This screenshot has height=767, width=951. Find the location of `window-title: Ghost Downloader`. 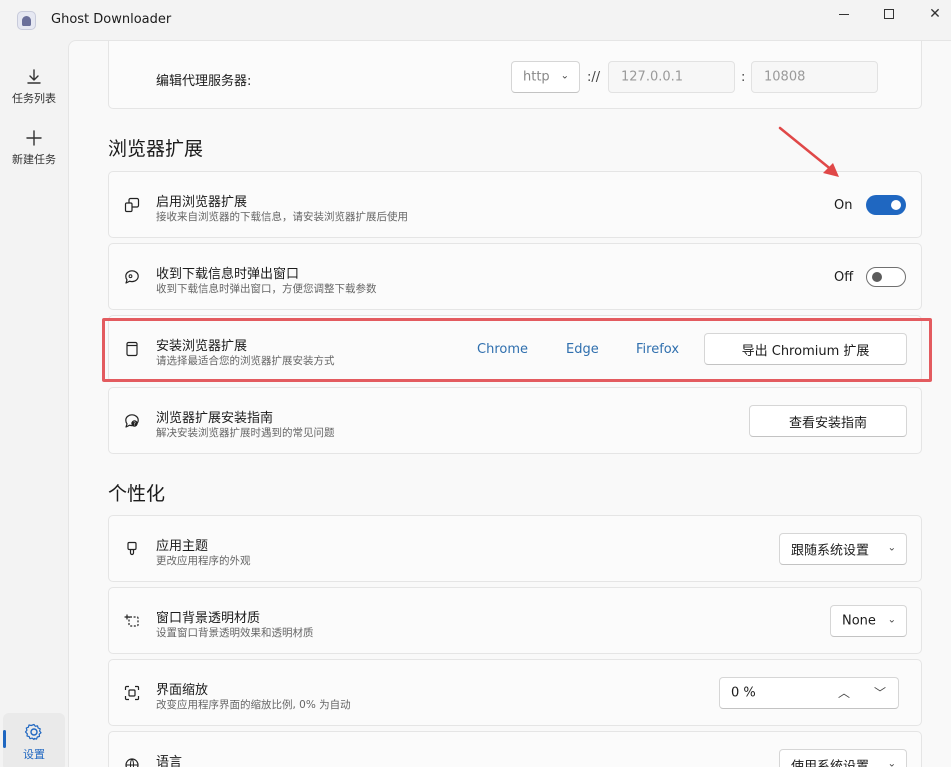

window-title: Ghost Downloader is located at coordinates (111, 19).